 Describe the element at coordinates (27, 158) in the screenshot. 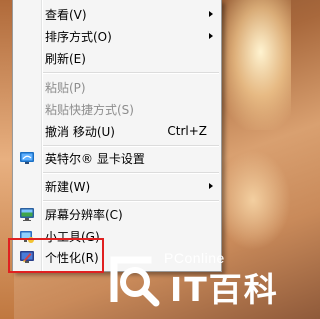

I see `intel-graphics-icon` at that location.